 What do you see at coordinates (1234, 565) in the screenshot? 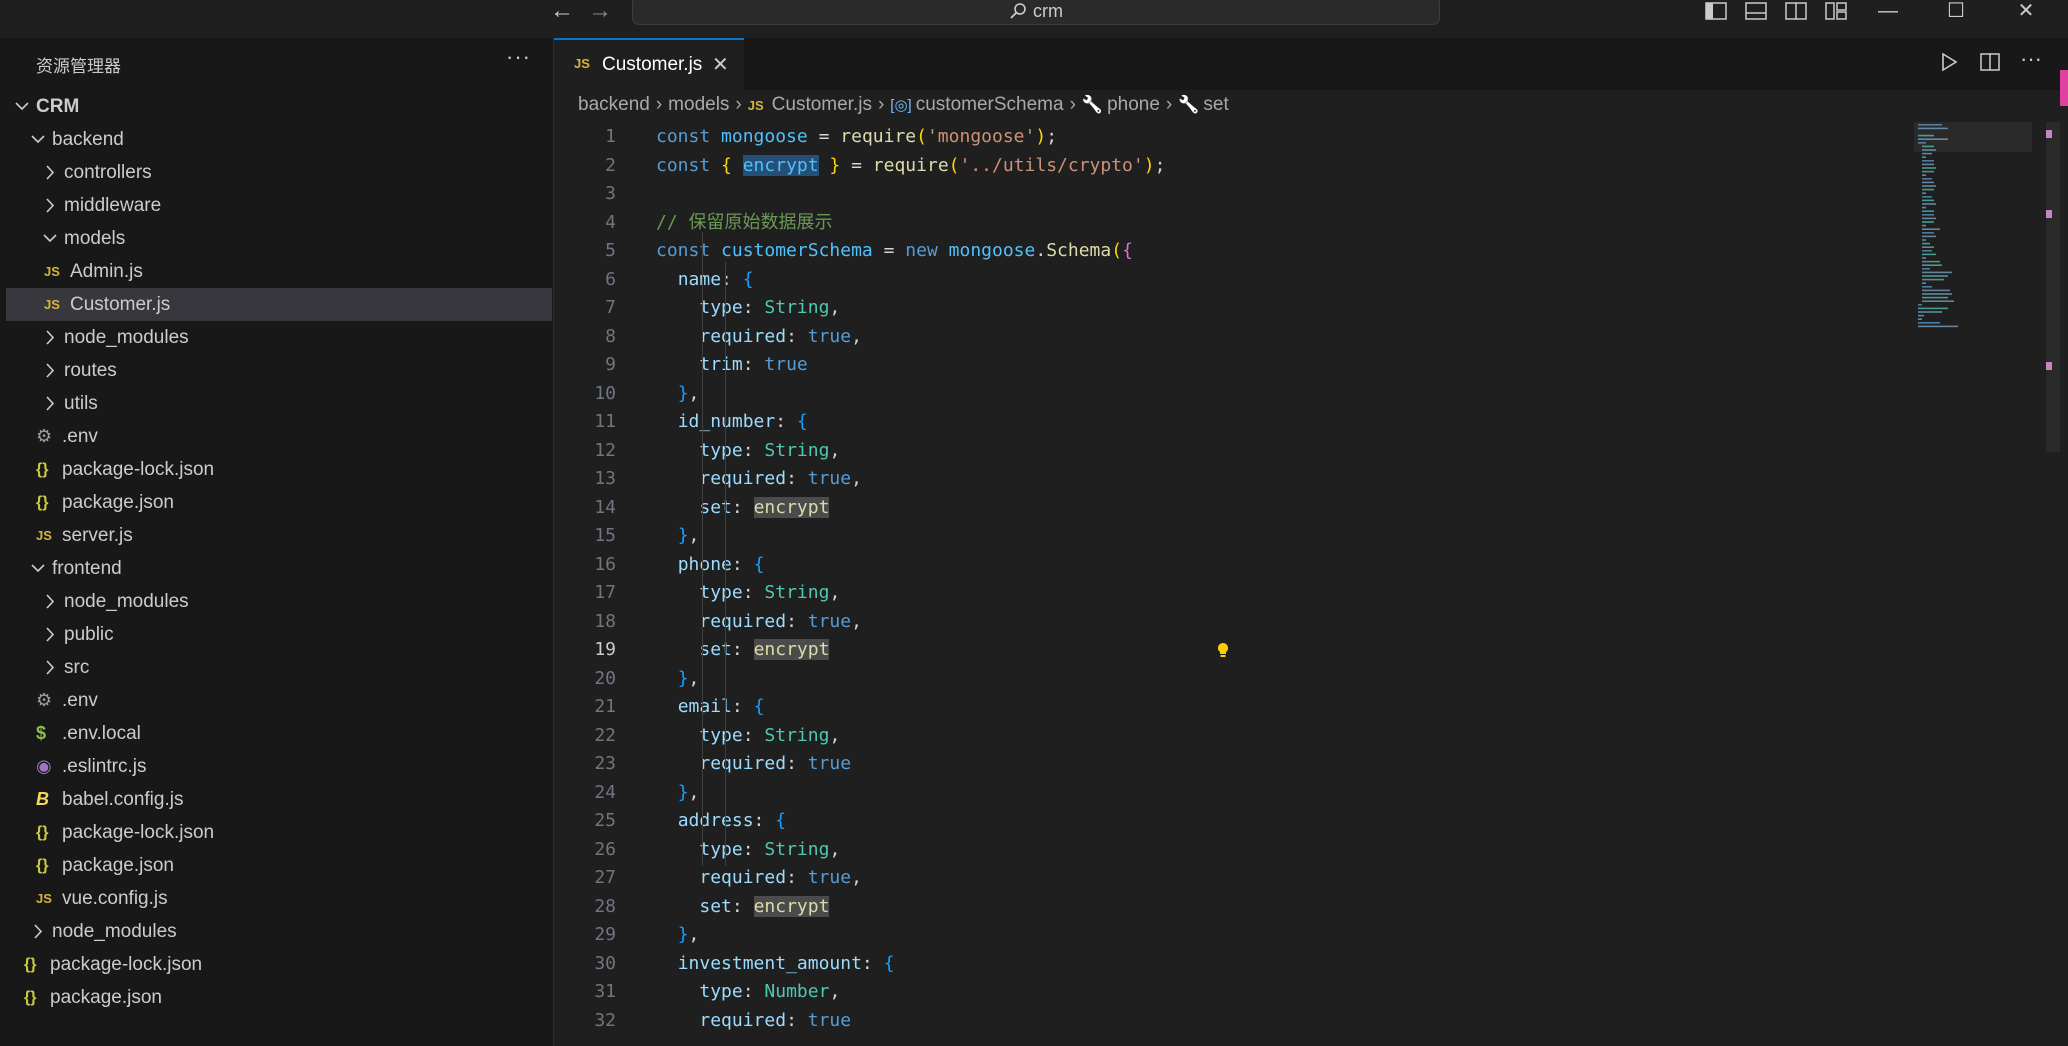
I see `code-line: 16 phone: {` at bounding box center [1234, 565].